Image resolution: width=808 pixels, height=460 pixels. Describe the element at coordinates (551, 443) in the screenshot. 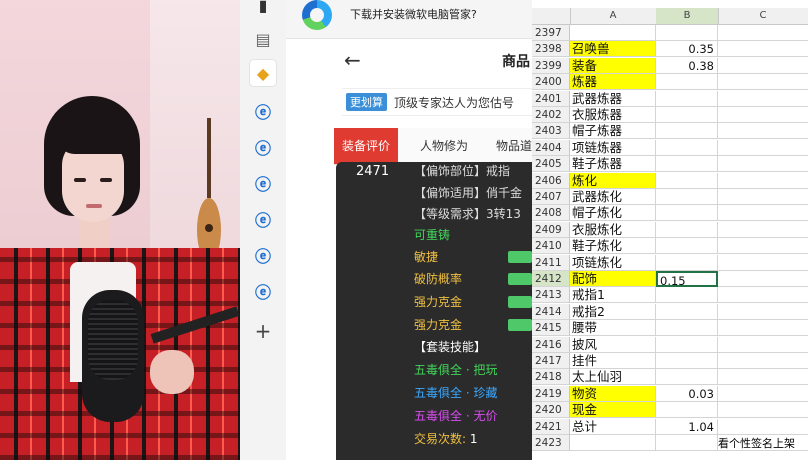

I see `row-number: 2423` at that location.